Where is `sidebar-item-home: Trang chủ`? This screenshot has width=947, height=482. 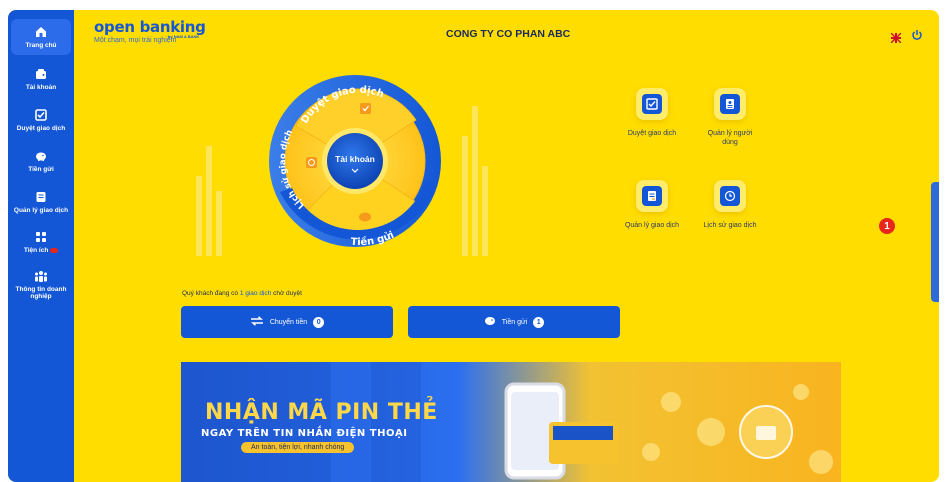
sidebar-item-home: Trang chủ is located at coordinates (41, 37).